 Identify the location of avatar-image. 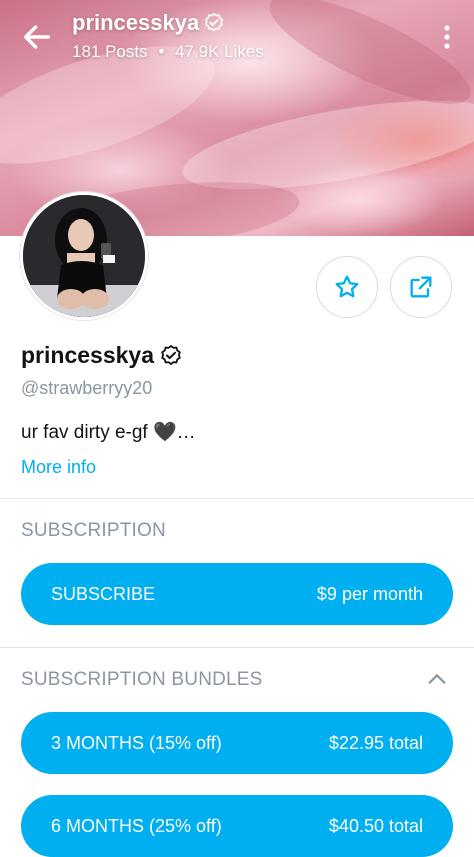
(84, 256).